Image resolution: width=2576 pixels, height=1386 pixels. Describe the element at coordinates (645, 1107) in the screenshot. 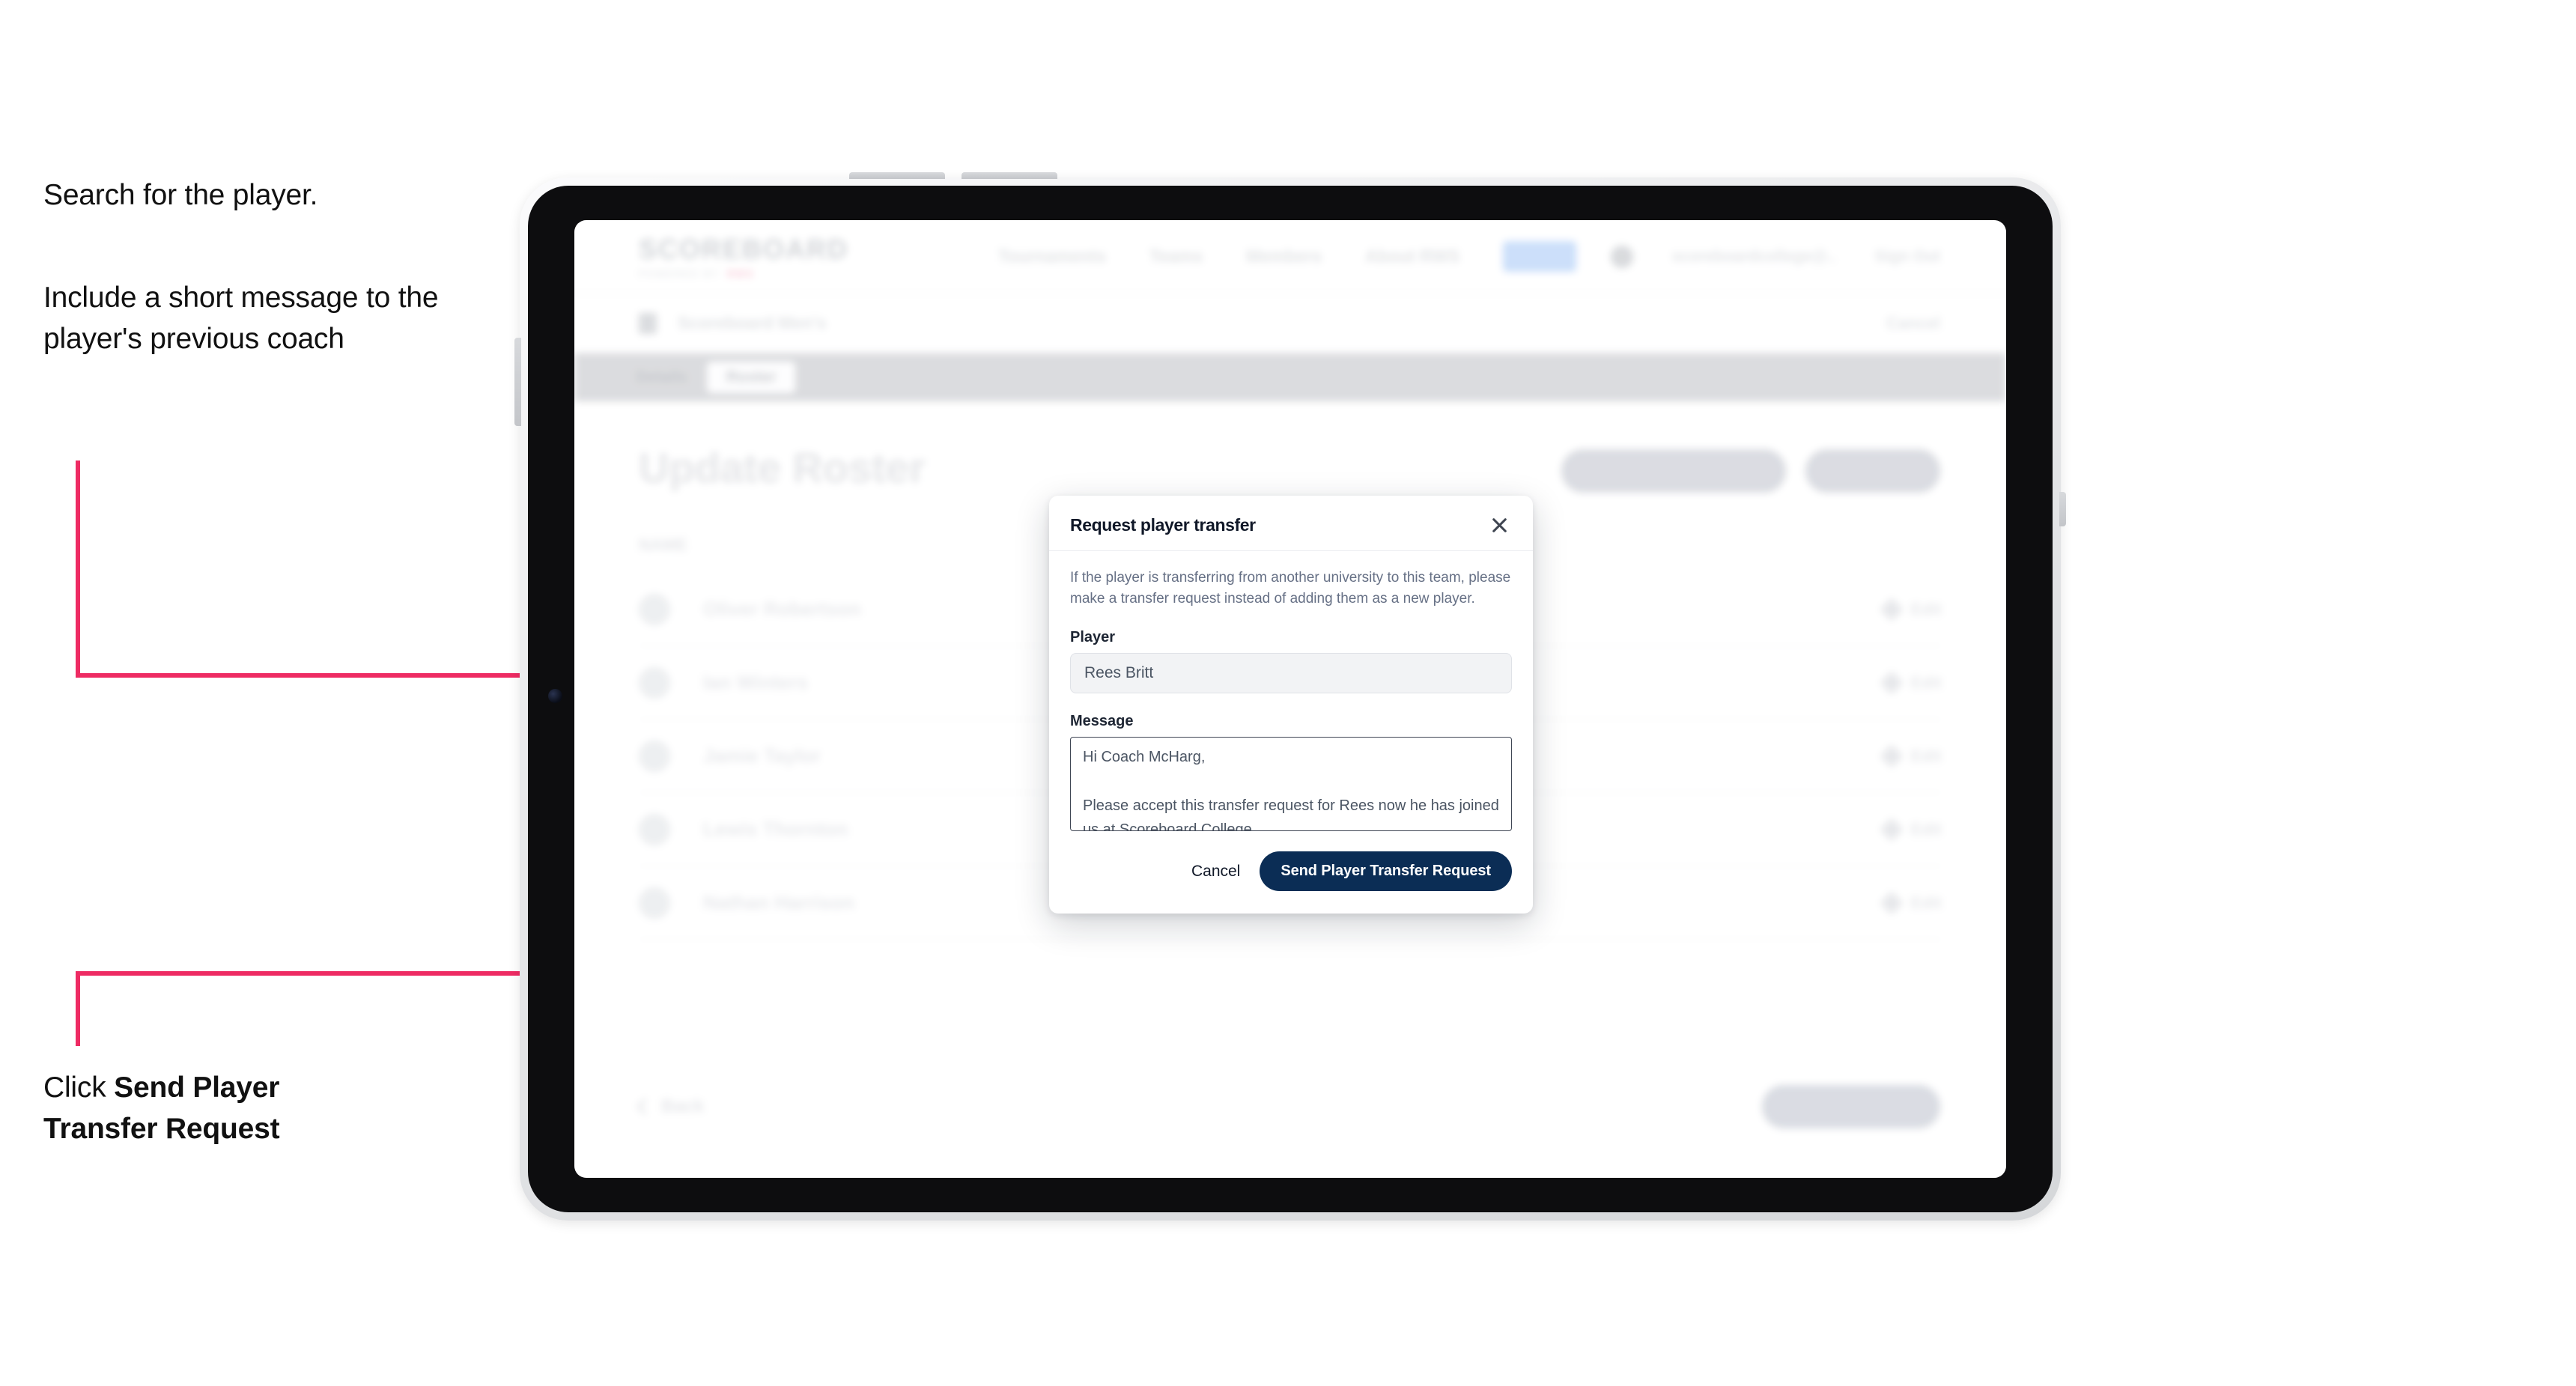

I see `chevron-left-icon` at that location.